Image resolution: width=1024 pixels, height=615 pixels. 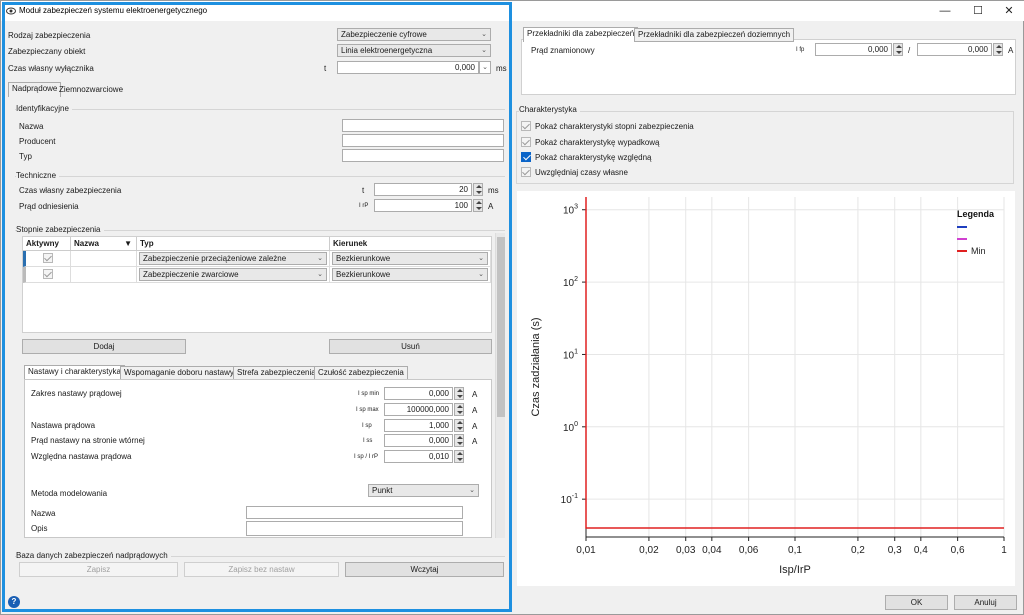 What do you see at coordinates (714, 35) in the screenshot?
I see `tab-przekladniki-doziemne: Przekładniki dla zabezpieczeń doziemnych` at bounding box center [714, 35].